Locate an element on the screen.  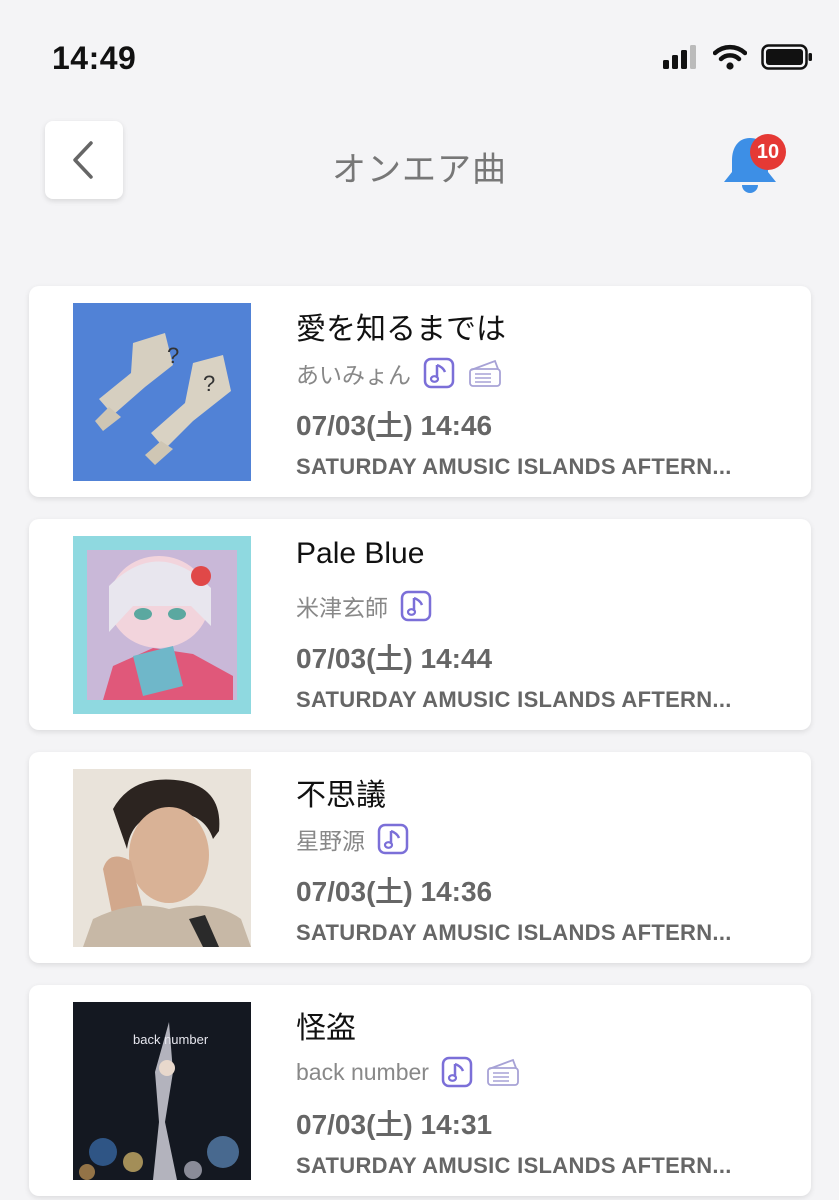
song-title: 愛を知るまでは is located at coordinates (401, 329).